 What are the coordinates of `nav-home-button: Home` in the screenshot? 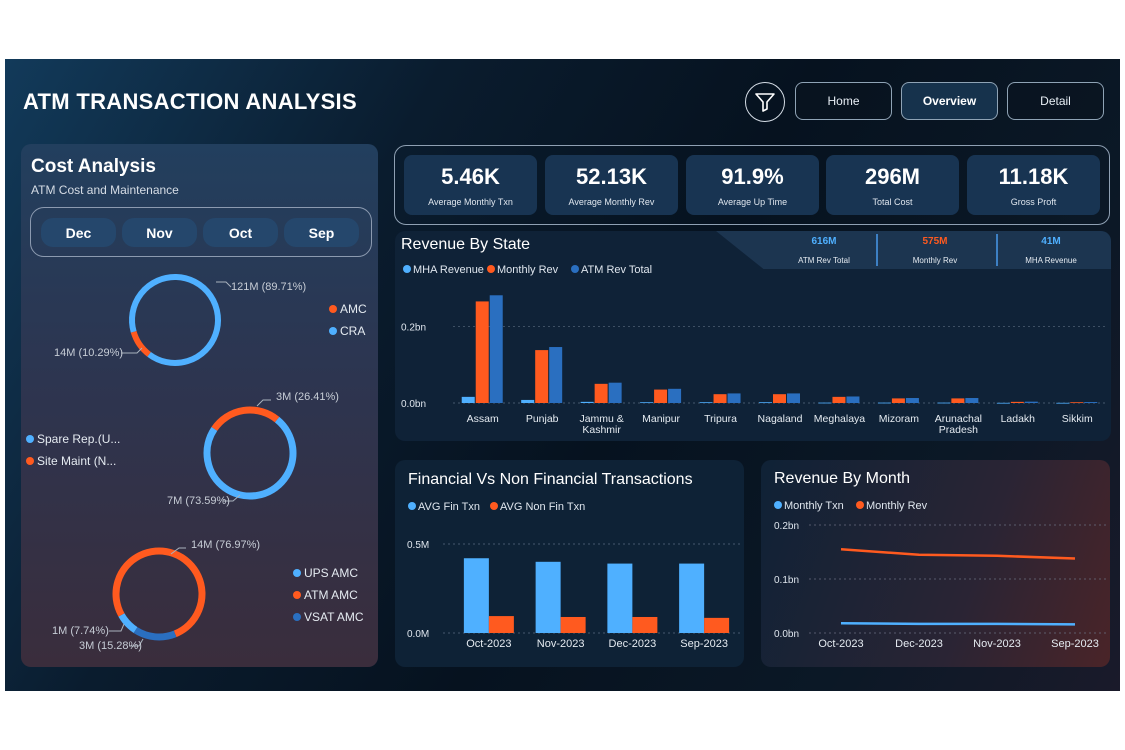 It's located at (843, 101).